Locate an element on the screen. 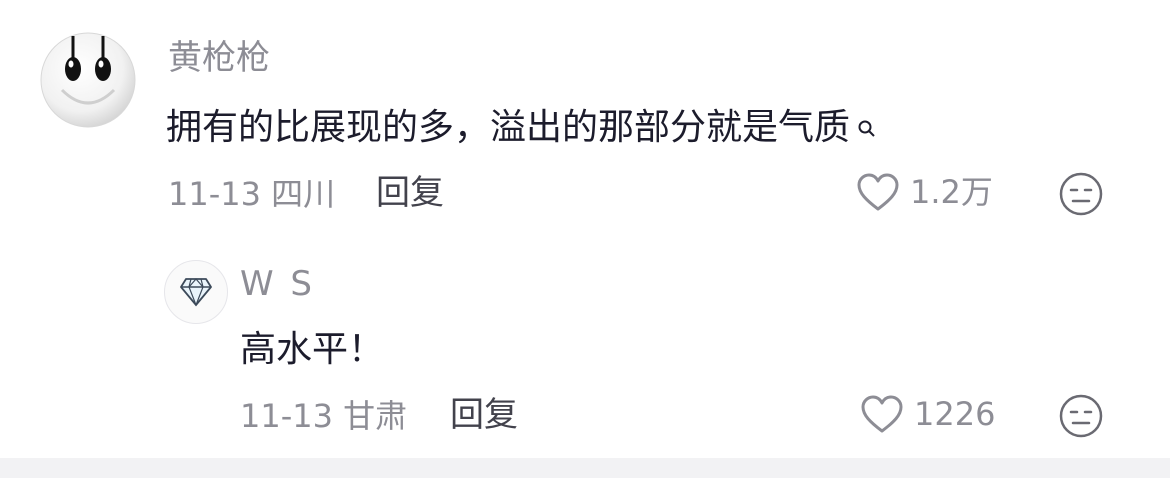 The image size is (1170, 478). divider is located at coordinates (585, 468).